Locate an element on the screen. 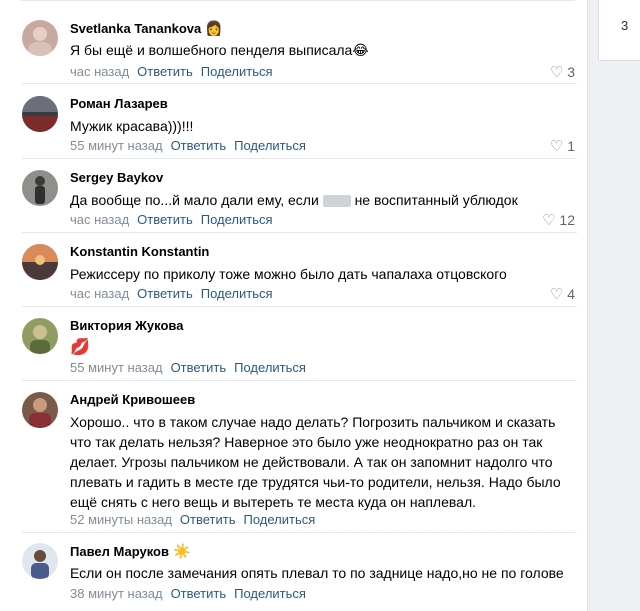 The height and width of the screenshot is (611, 640). author-name: Андрей Кривошеев is located at coordinates (132, 399).